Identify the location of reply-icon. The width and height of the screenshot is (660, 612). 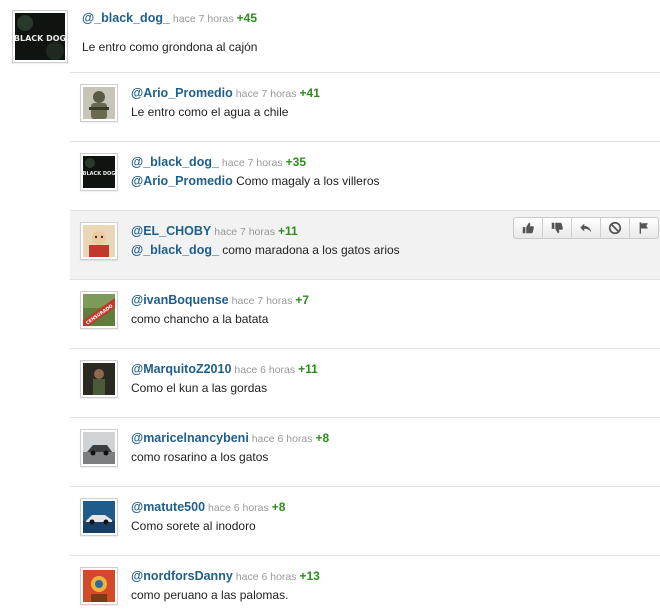
(586, 228).